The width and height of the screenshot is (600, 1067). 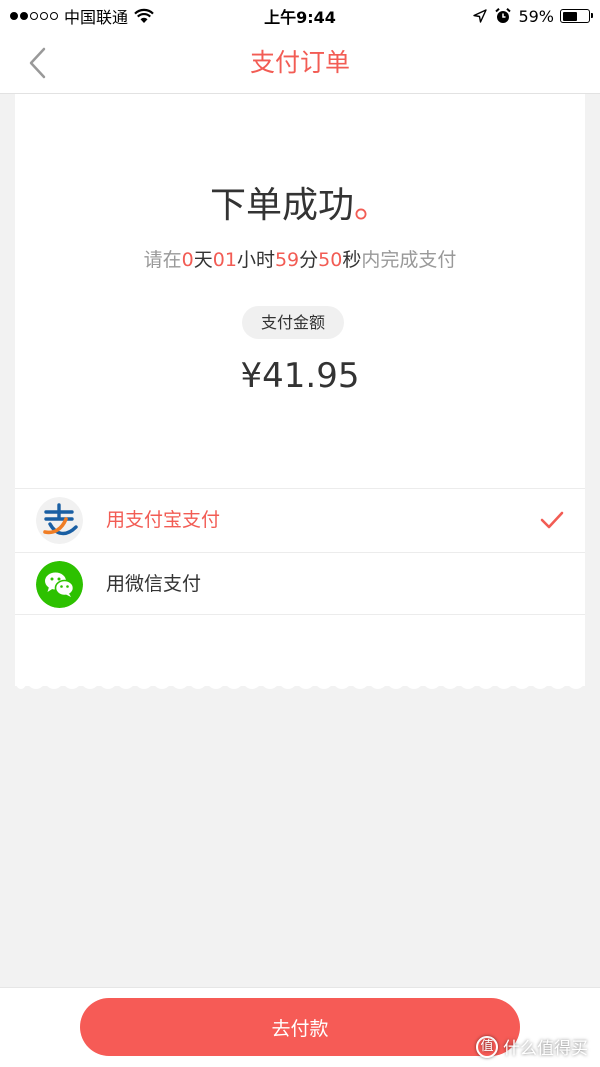 I want to click on countdown-seconds: 50, so click(x=330, y=260).